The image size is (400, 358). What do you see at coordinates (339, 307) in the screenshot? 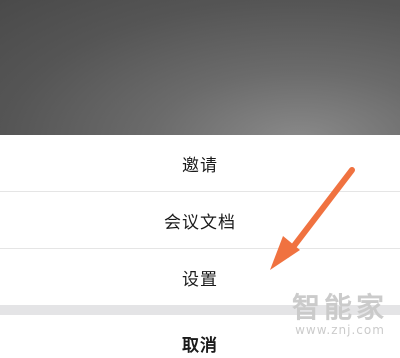
I see `watermark-logo-text: 智能家` at bounding box center [339, 307].